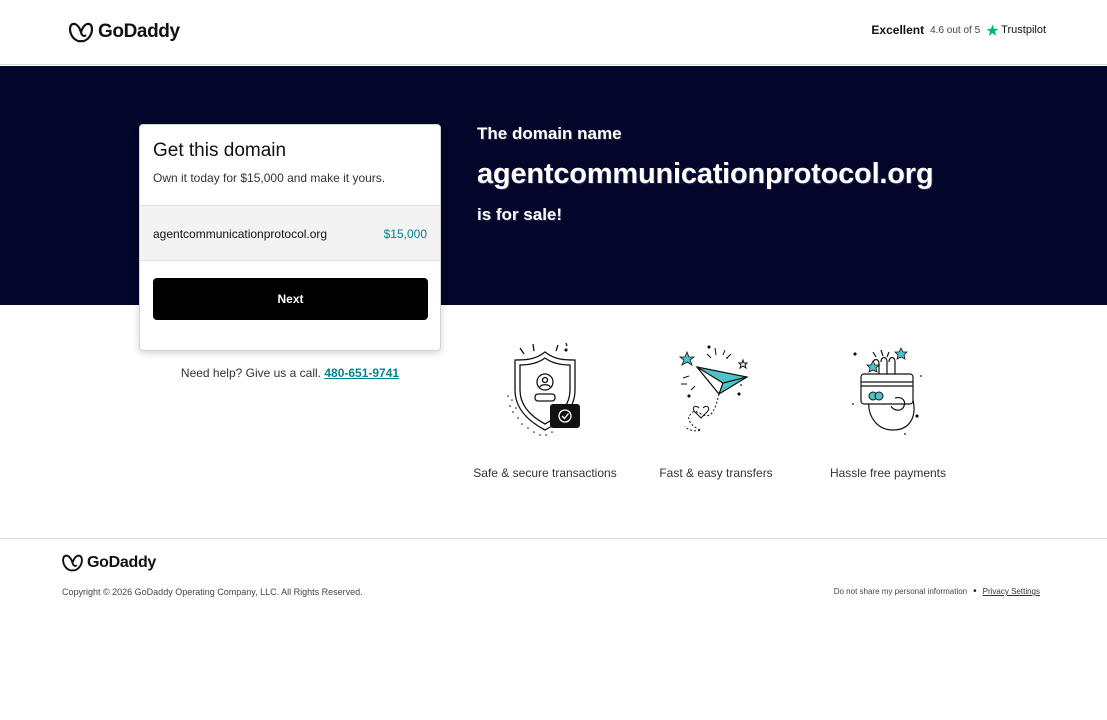 Image resolution: width=1107 pixels, height=720 pixels. I want to click on hero-intro: The domain name, so click(549, 133).